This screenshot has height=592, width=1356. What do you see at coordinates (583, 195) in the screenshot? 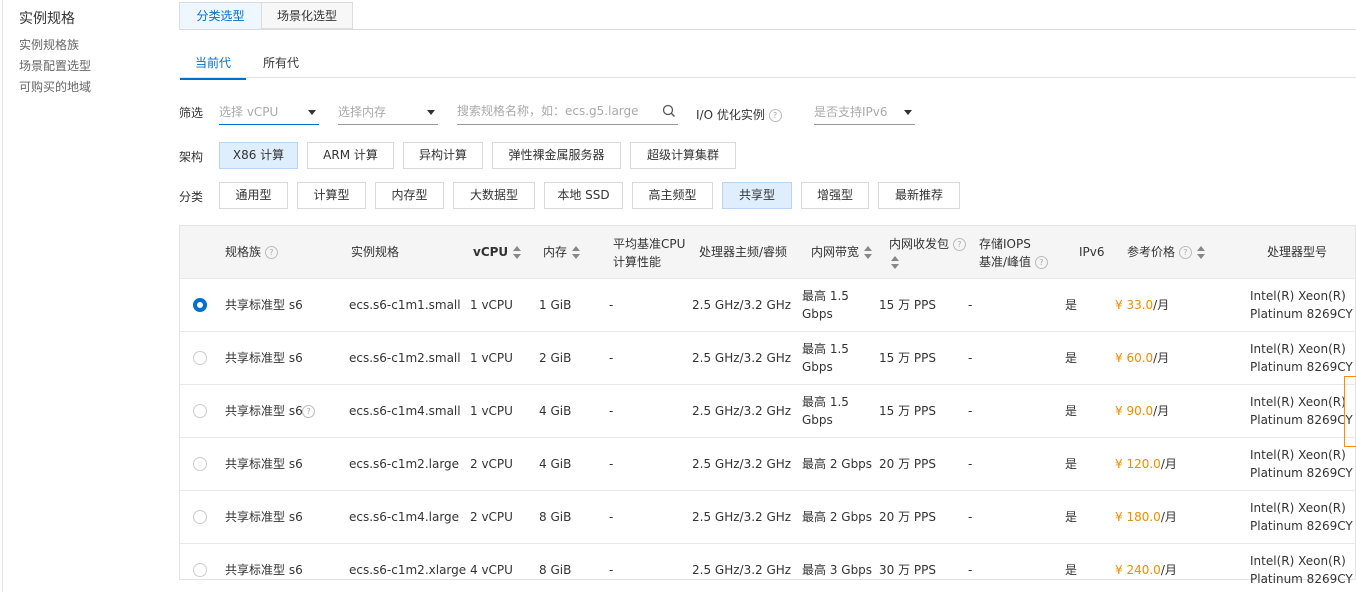
I see `category-local-ssd-chip: 本地 SSD` at bounding box center [583, 195].